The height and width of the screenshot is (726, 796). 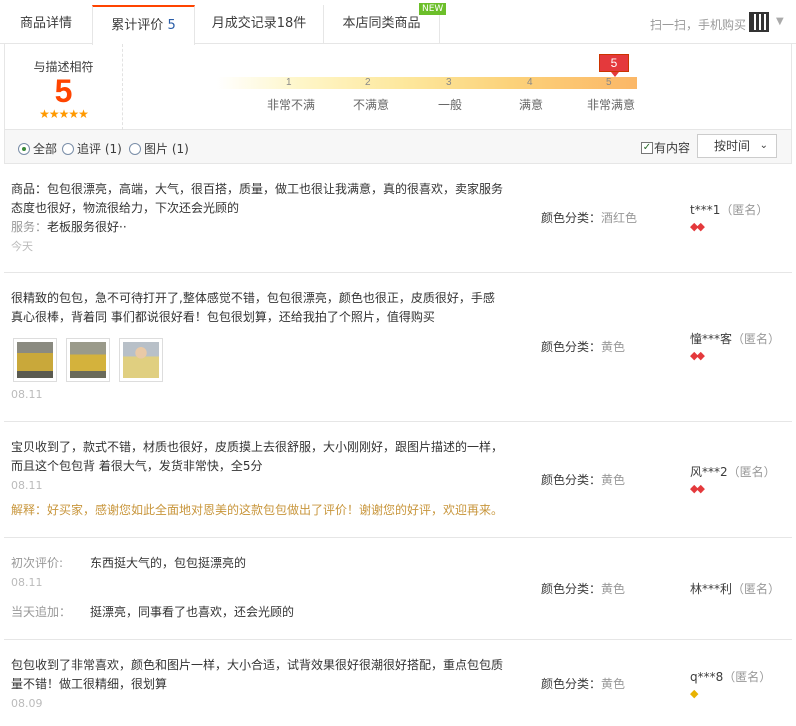 I want to click on tab-product-details: 商品详情, so click(x=46, y=24).